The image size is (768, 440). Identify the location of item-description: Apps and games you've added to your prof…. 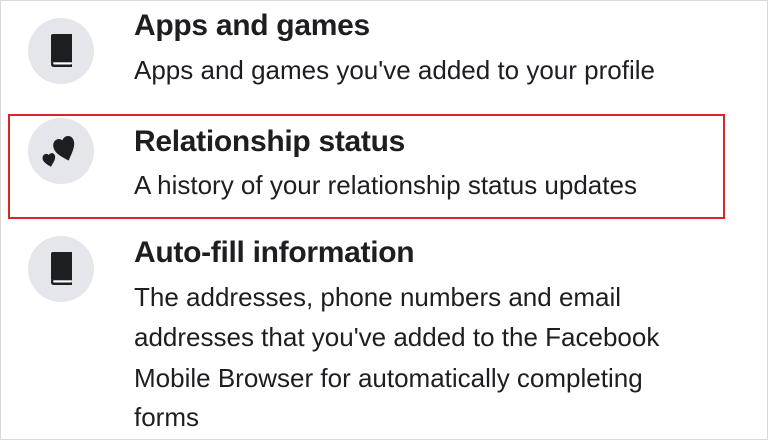
(394, 70).